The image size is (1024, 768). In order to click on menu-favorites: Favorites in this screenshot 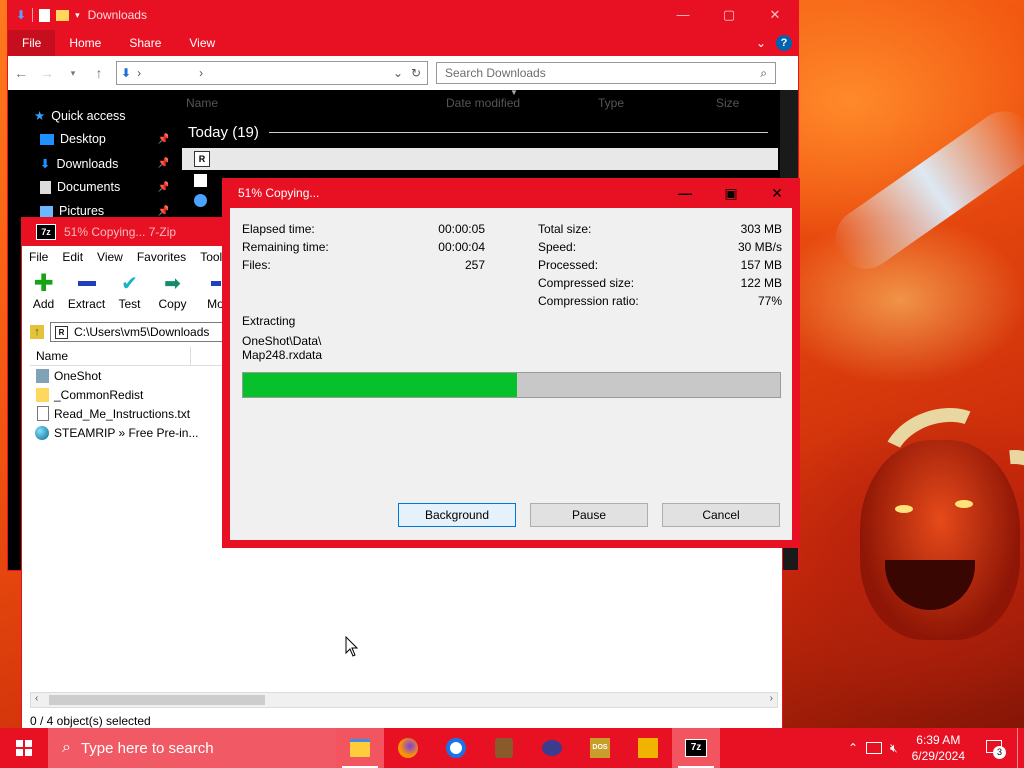, I will do `click(161, 257)`.